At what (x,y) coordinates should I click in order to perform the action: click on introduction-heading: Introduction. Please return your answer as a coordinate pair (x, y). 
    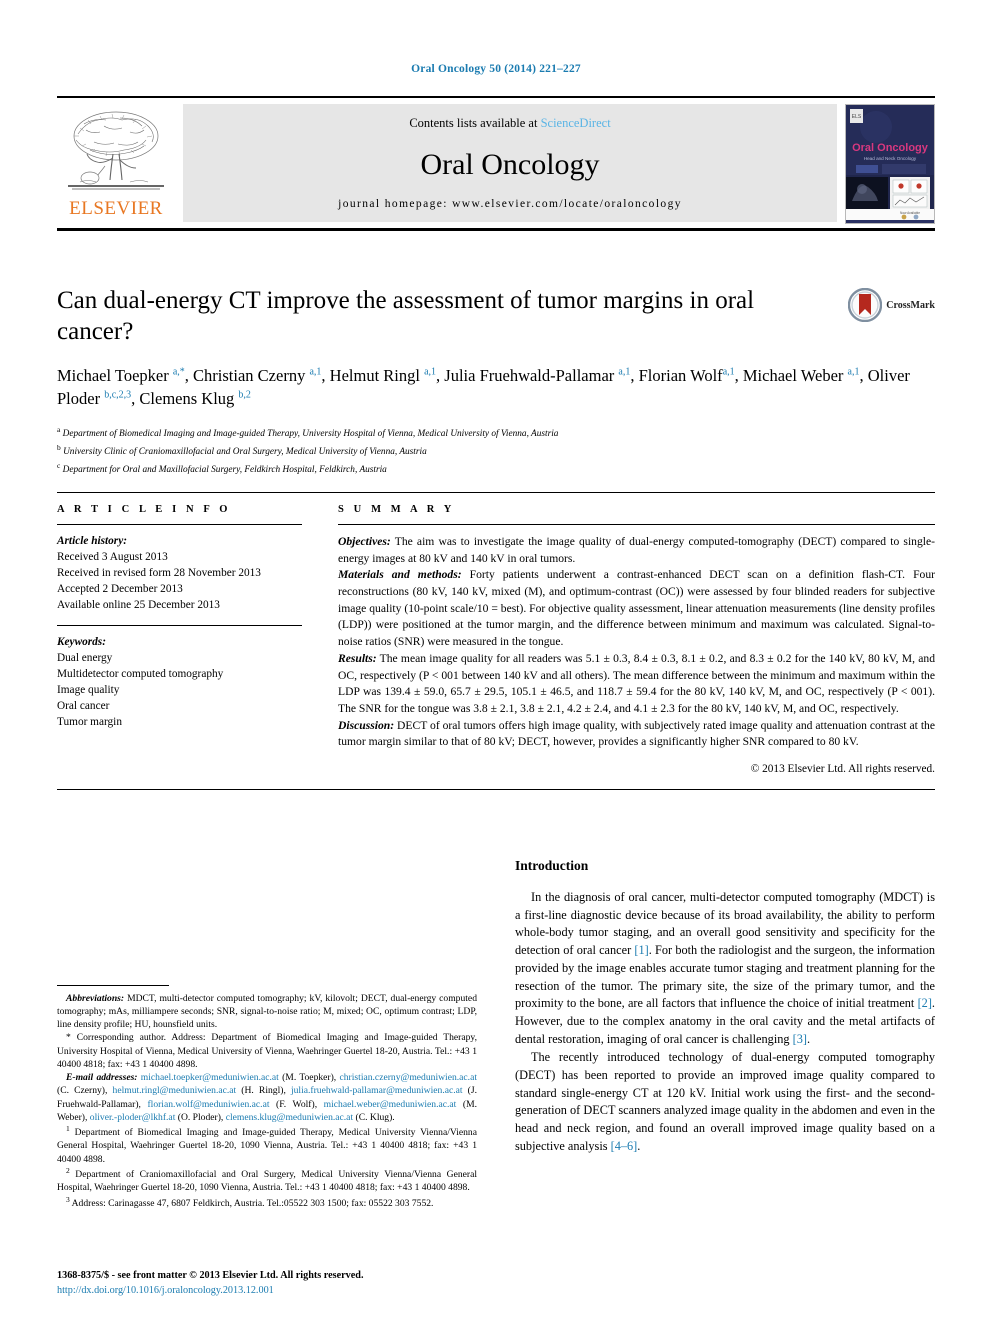
    Looking at the image, I should click on (552, 865).